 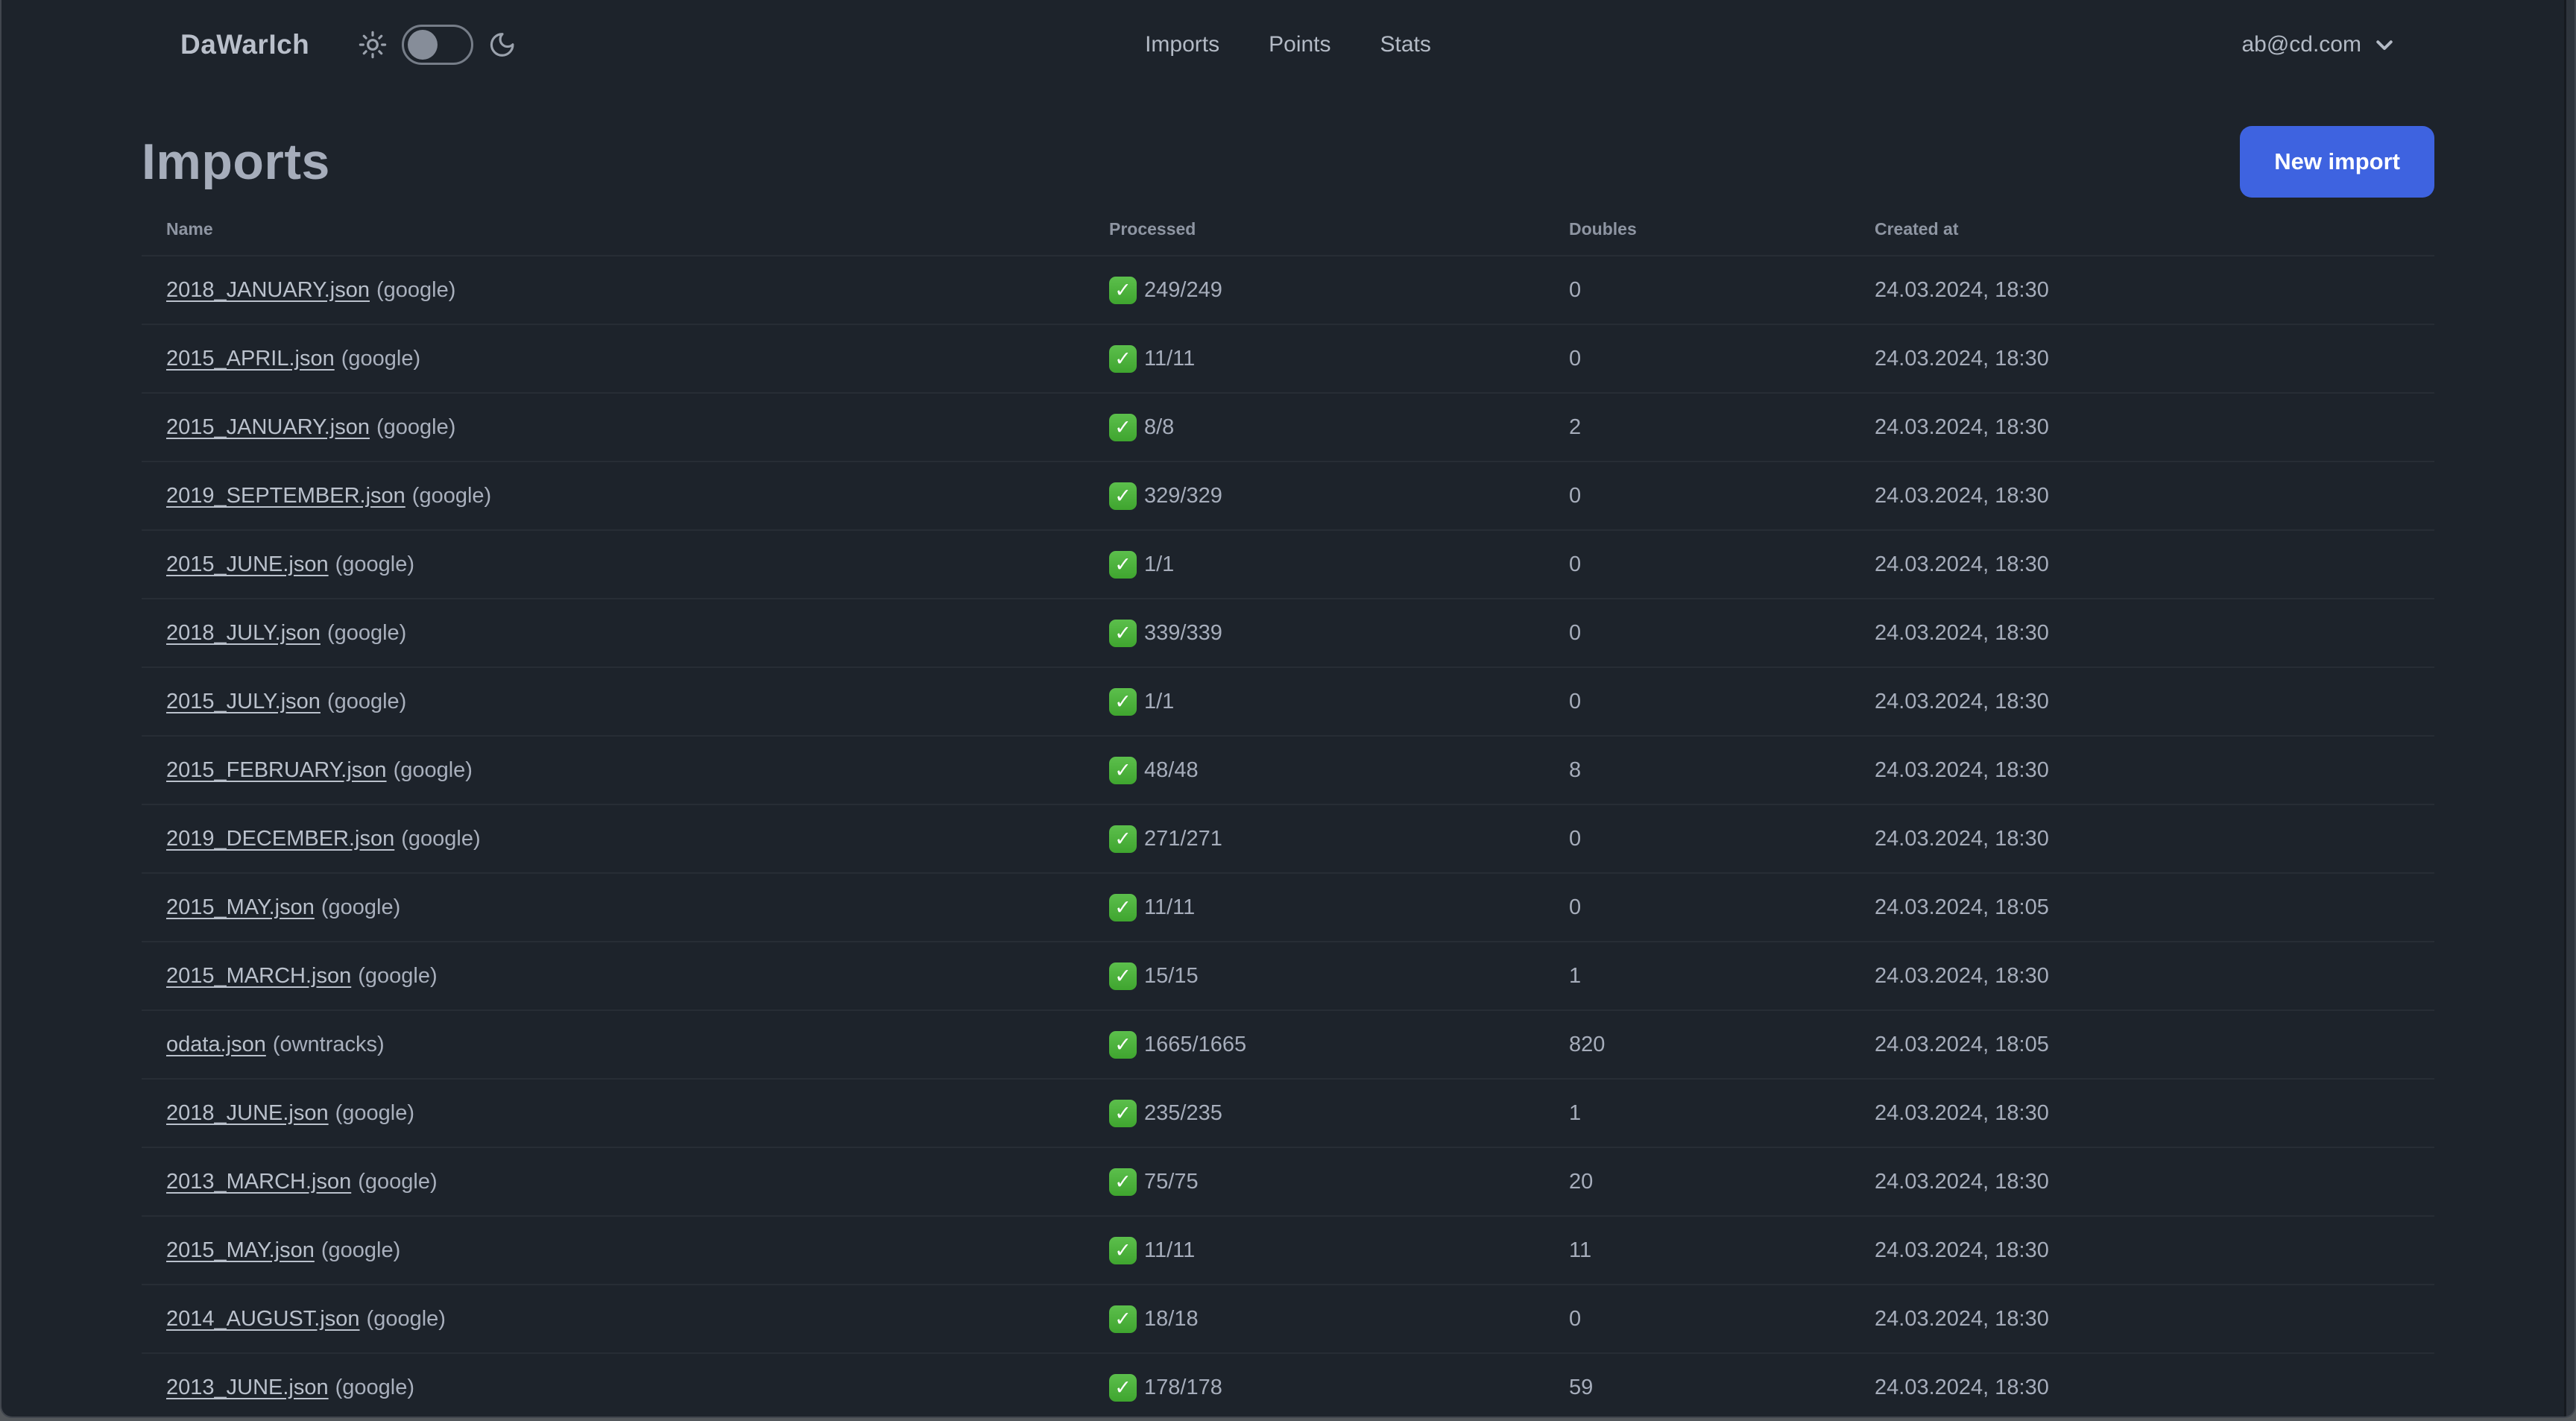 What do you see at coordinates (1315, 1112) in the screenshot?
I see `processed-cell: 235/235` at bounding box center [1315, 1112].